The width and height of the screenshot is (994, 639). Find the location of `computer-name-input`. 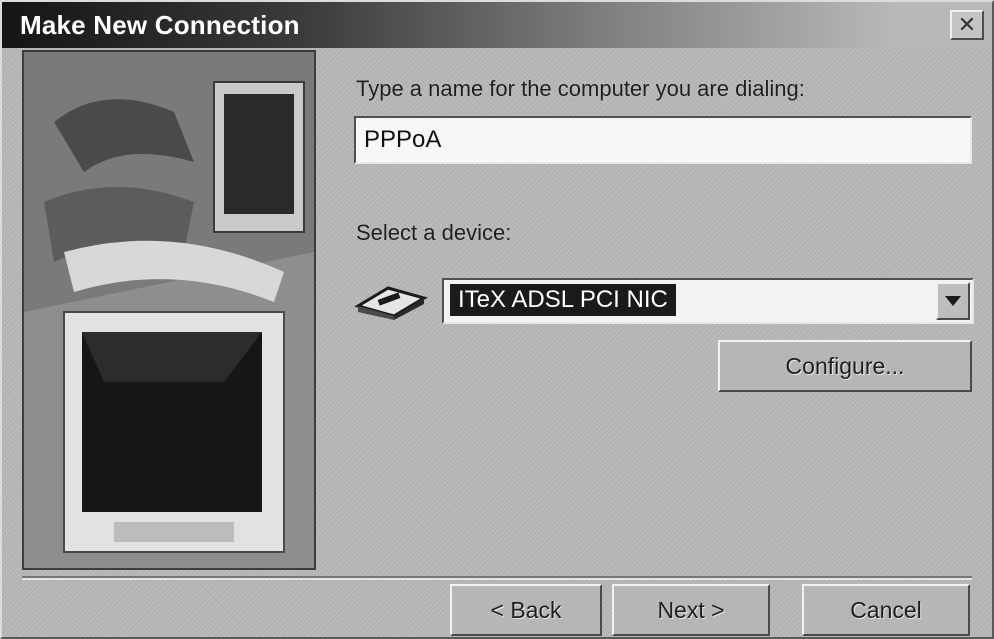

computer-name-input is located at coordinates (663, 140).